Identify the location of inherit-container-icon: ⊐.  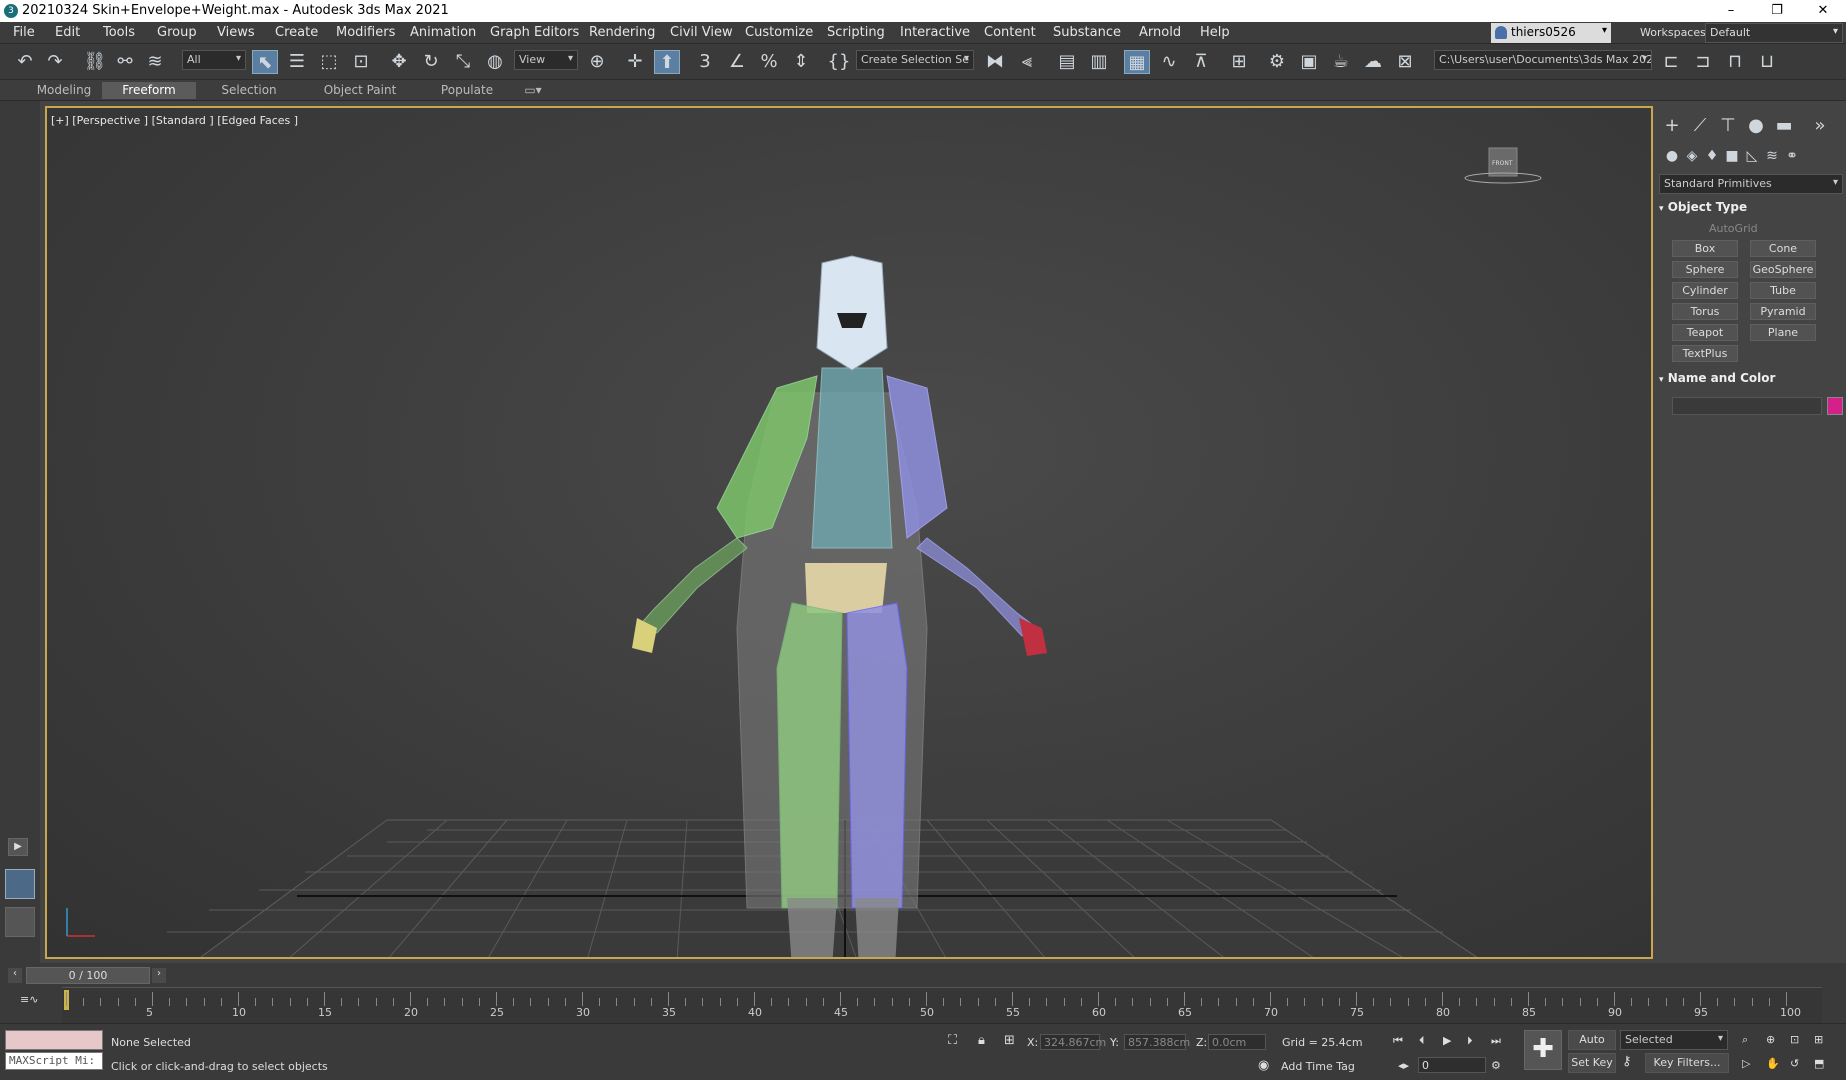
(1703, 62).